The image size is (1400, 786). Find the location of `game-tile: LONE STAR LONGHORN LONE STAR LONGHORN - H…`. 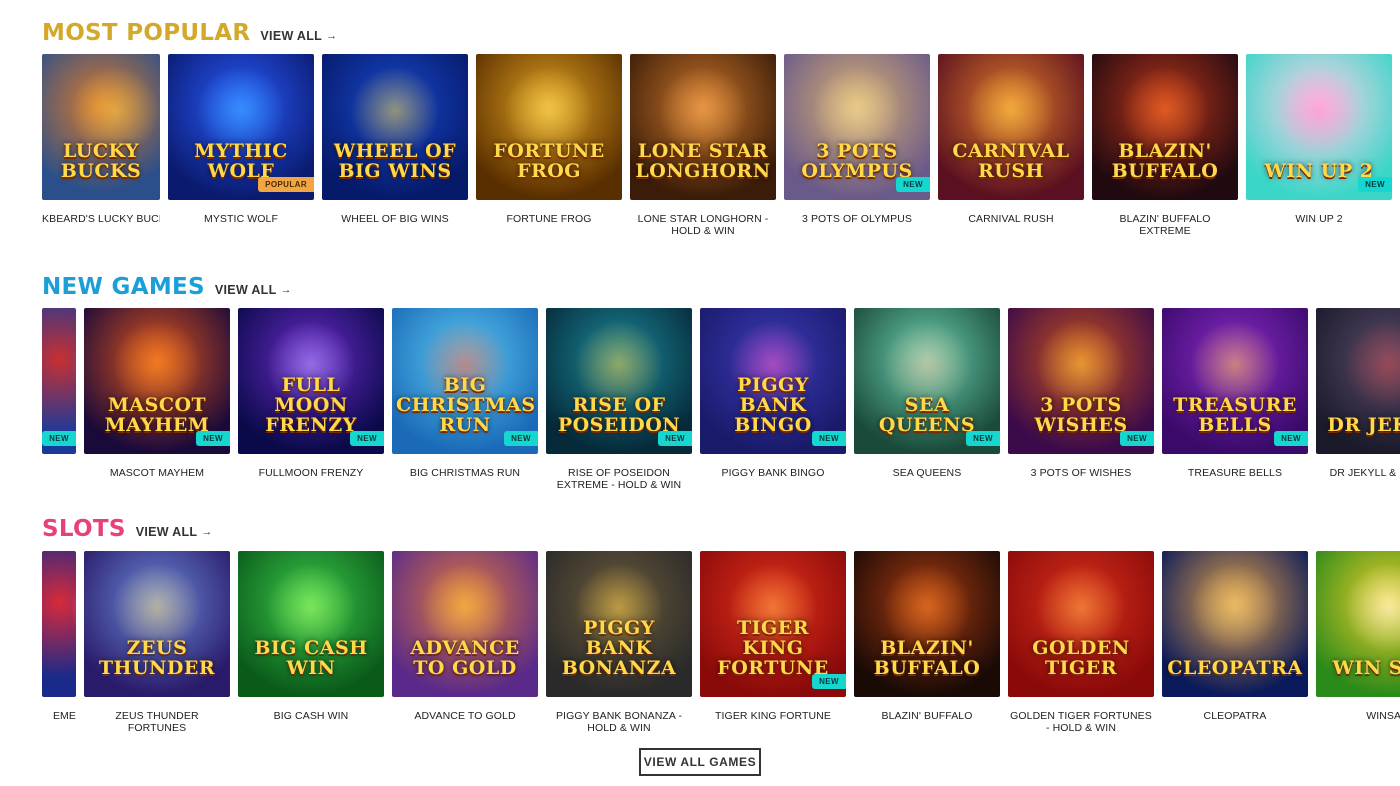

game-tile: LONE STAR LONGHORN LONE STAR LONGHORN - H… is located at coordinates (703, 154).